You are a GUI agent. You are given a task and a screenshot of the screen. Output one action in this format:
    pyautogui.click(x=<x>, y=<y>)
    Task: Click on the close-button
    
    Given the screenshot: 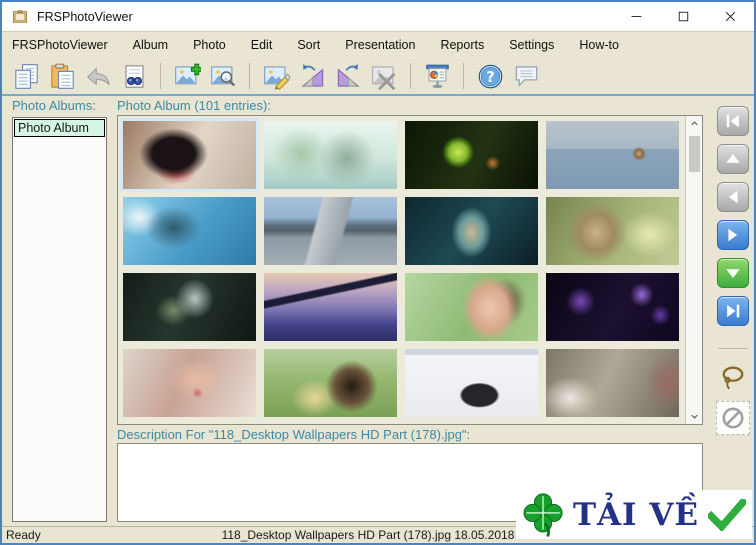 What is the action you would take?
    pyautogui.click(x=730, y=16)
    